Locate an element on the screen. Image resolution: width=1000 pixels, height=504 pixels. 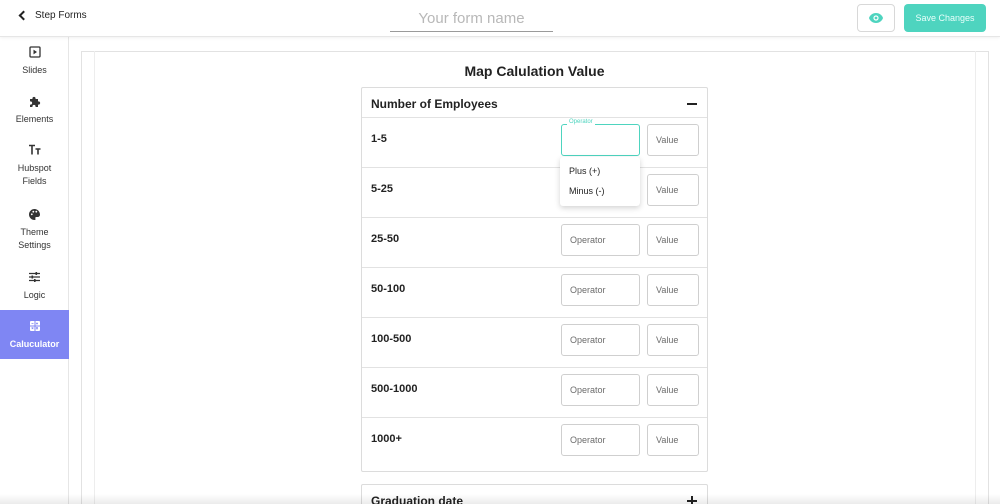
row-label: 500-1000 is located at coordinates (394, 389).